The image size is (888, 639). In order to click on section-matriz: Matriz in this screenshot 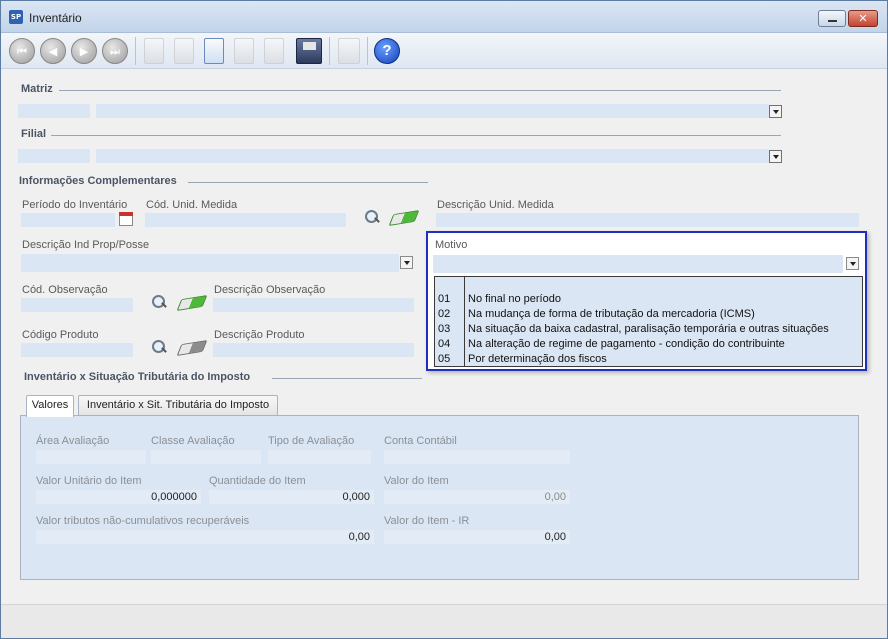, I will do `click(37, 89)`.